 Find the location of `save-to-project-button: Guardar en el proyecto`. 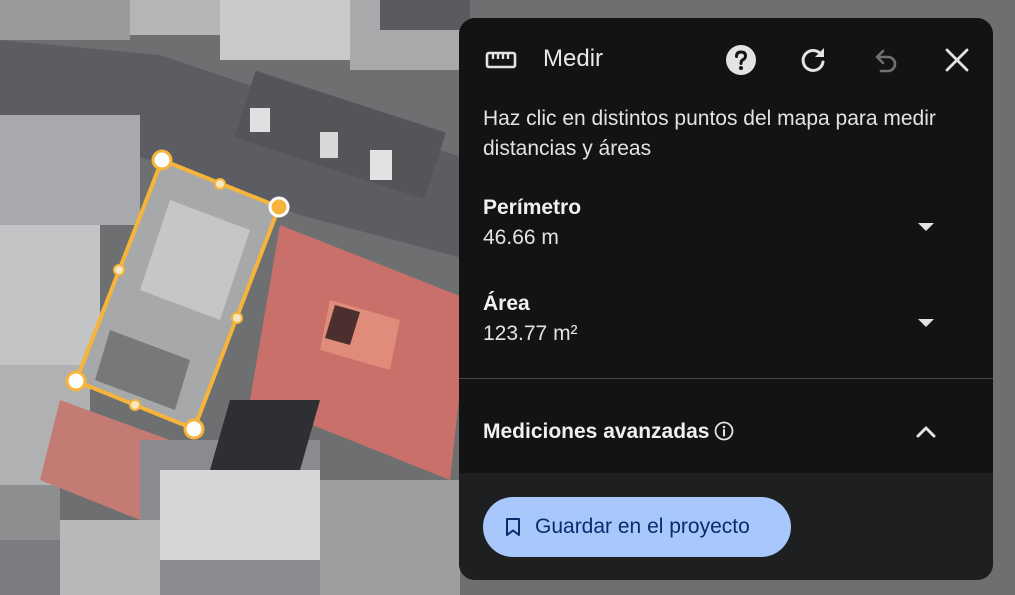

save-to-project-button: Guardar en el proyecto is located at coordinates (637, 527).